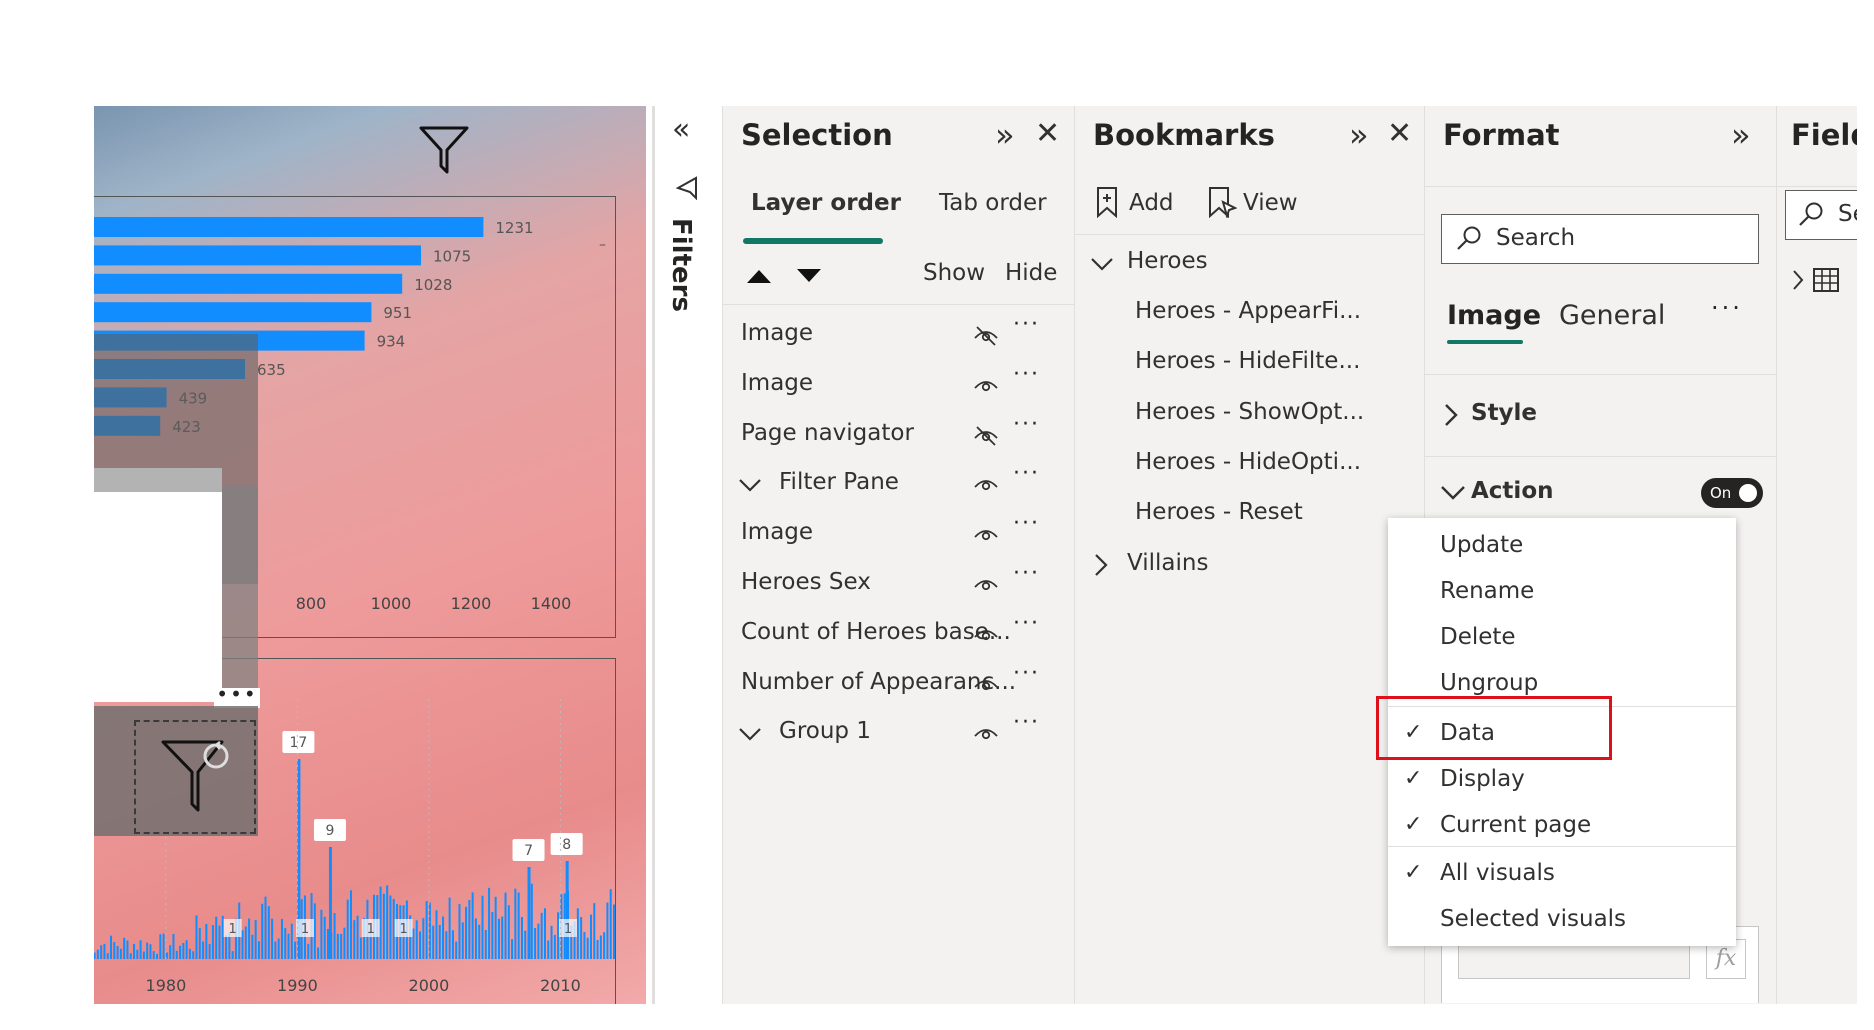  What do you see at coordinates (1732, 493) in the screenshot?
I see `action-toggle: On` at bounding box center [1732, 493].